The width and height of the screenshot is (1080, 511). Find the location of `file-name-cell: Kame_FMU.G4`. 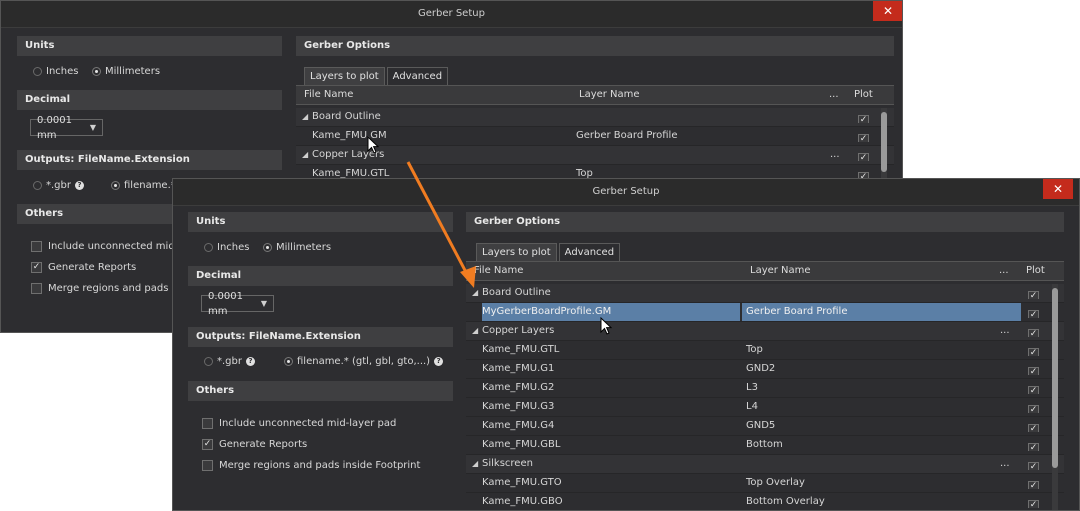

file-name-cell: Kame_FMU.G4 is located at coordinates (611, 426).